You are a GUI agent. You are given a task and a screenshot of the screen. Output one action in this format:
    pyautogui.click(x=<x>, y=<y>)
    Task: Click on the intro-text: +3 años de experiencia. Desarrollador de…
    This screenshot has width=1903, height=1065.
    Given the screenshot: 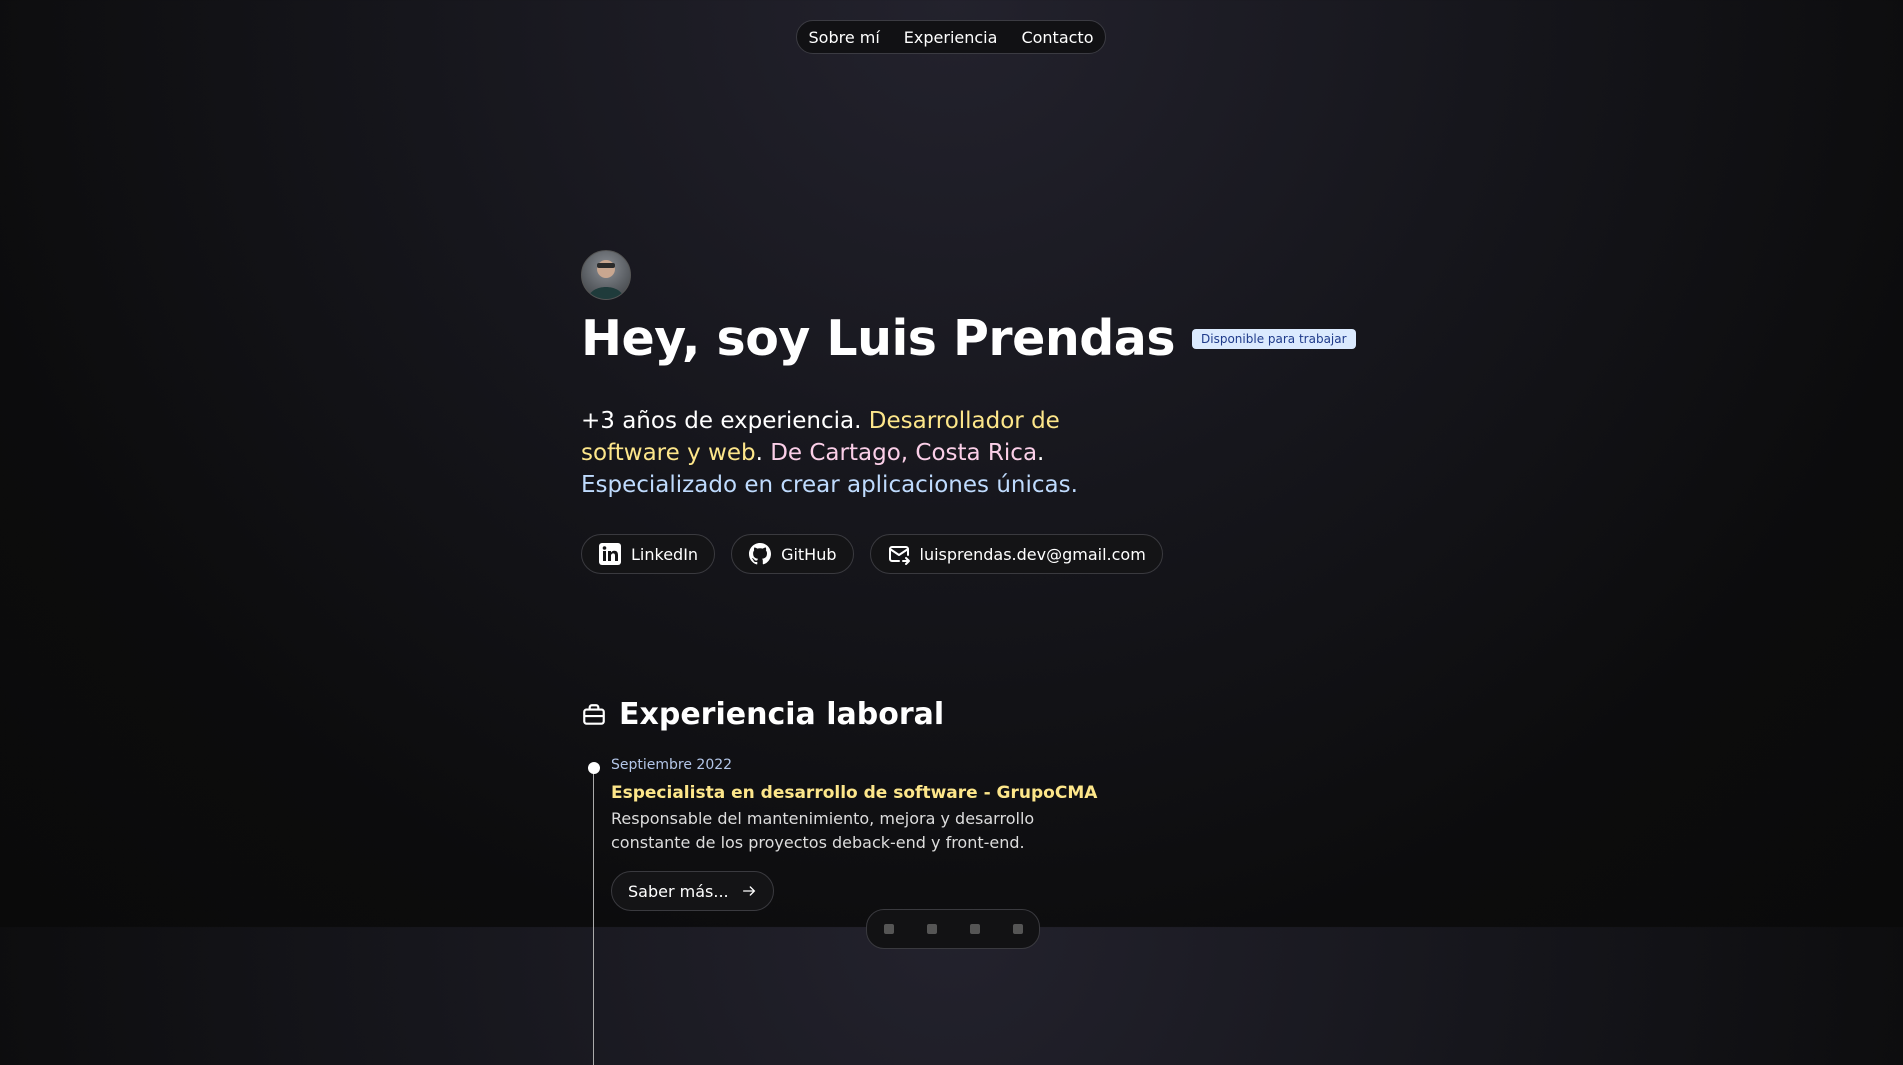 What is the action you would take?
    pyautogui.click(x=831, y=453)
    